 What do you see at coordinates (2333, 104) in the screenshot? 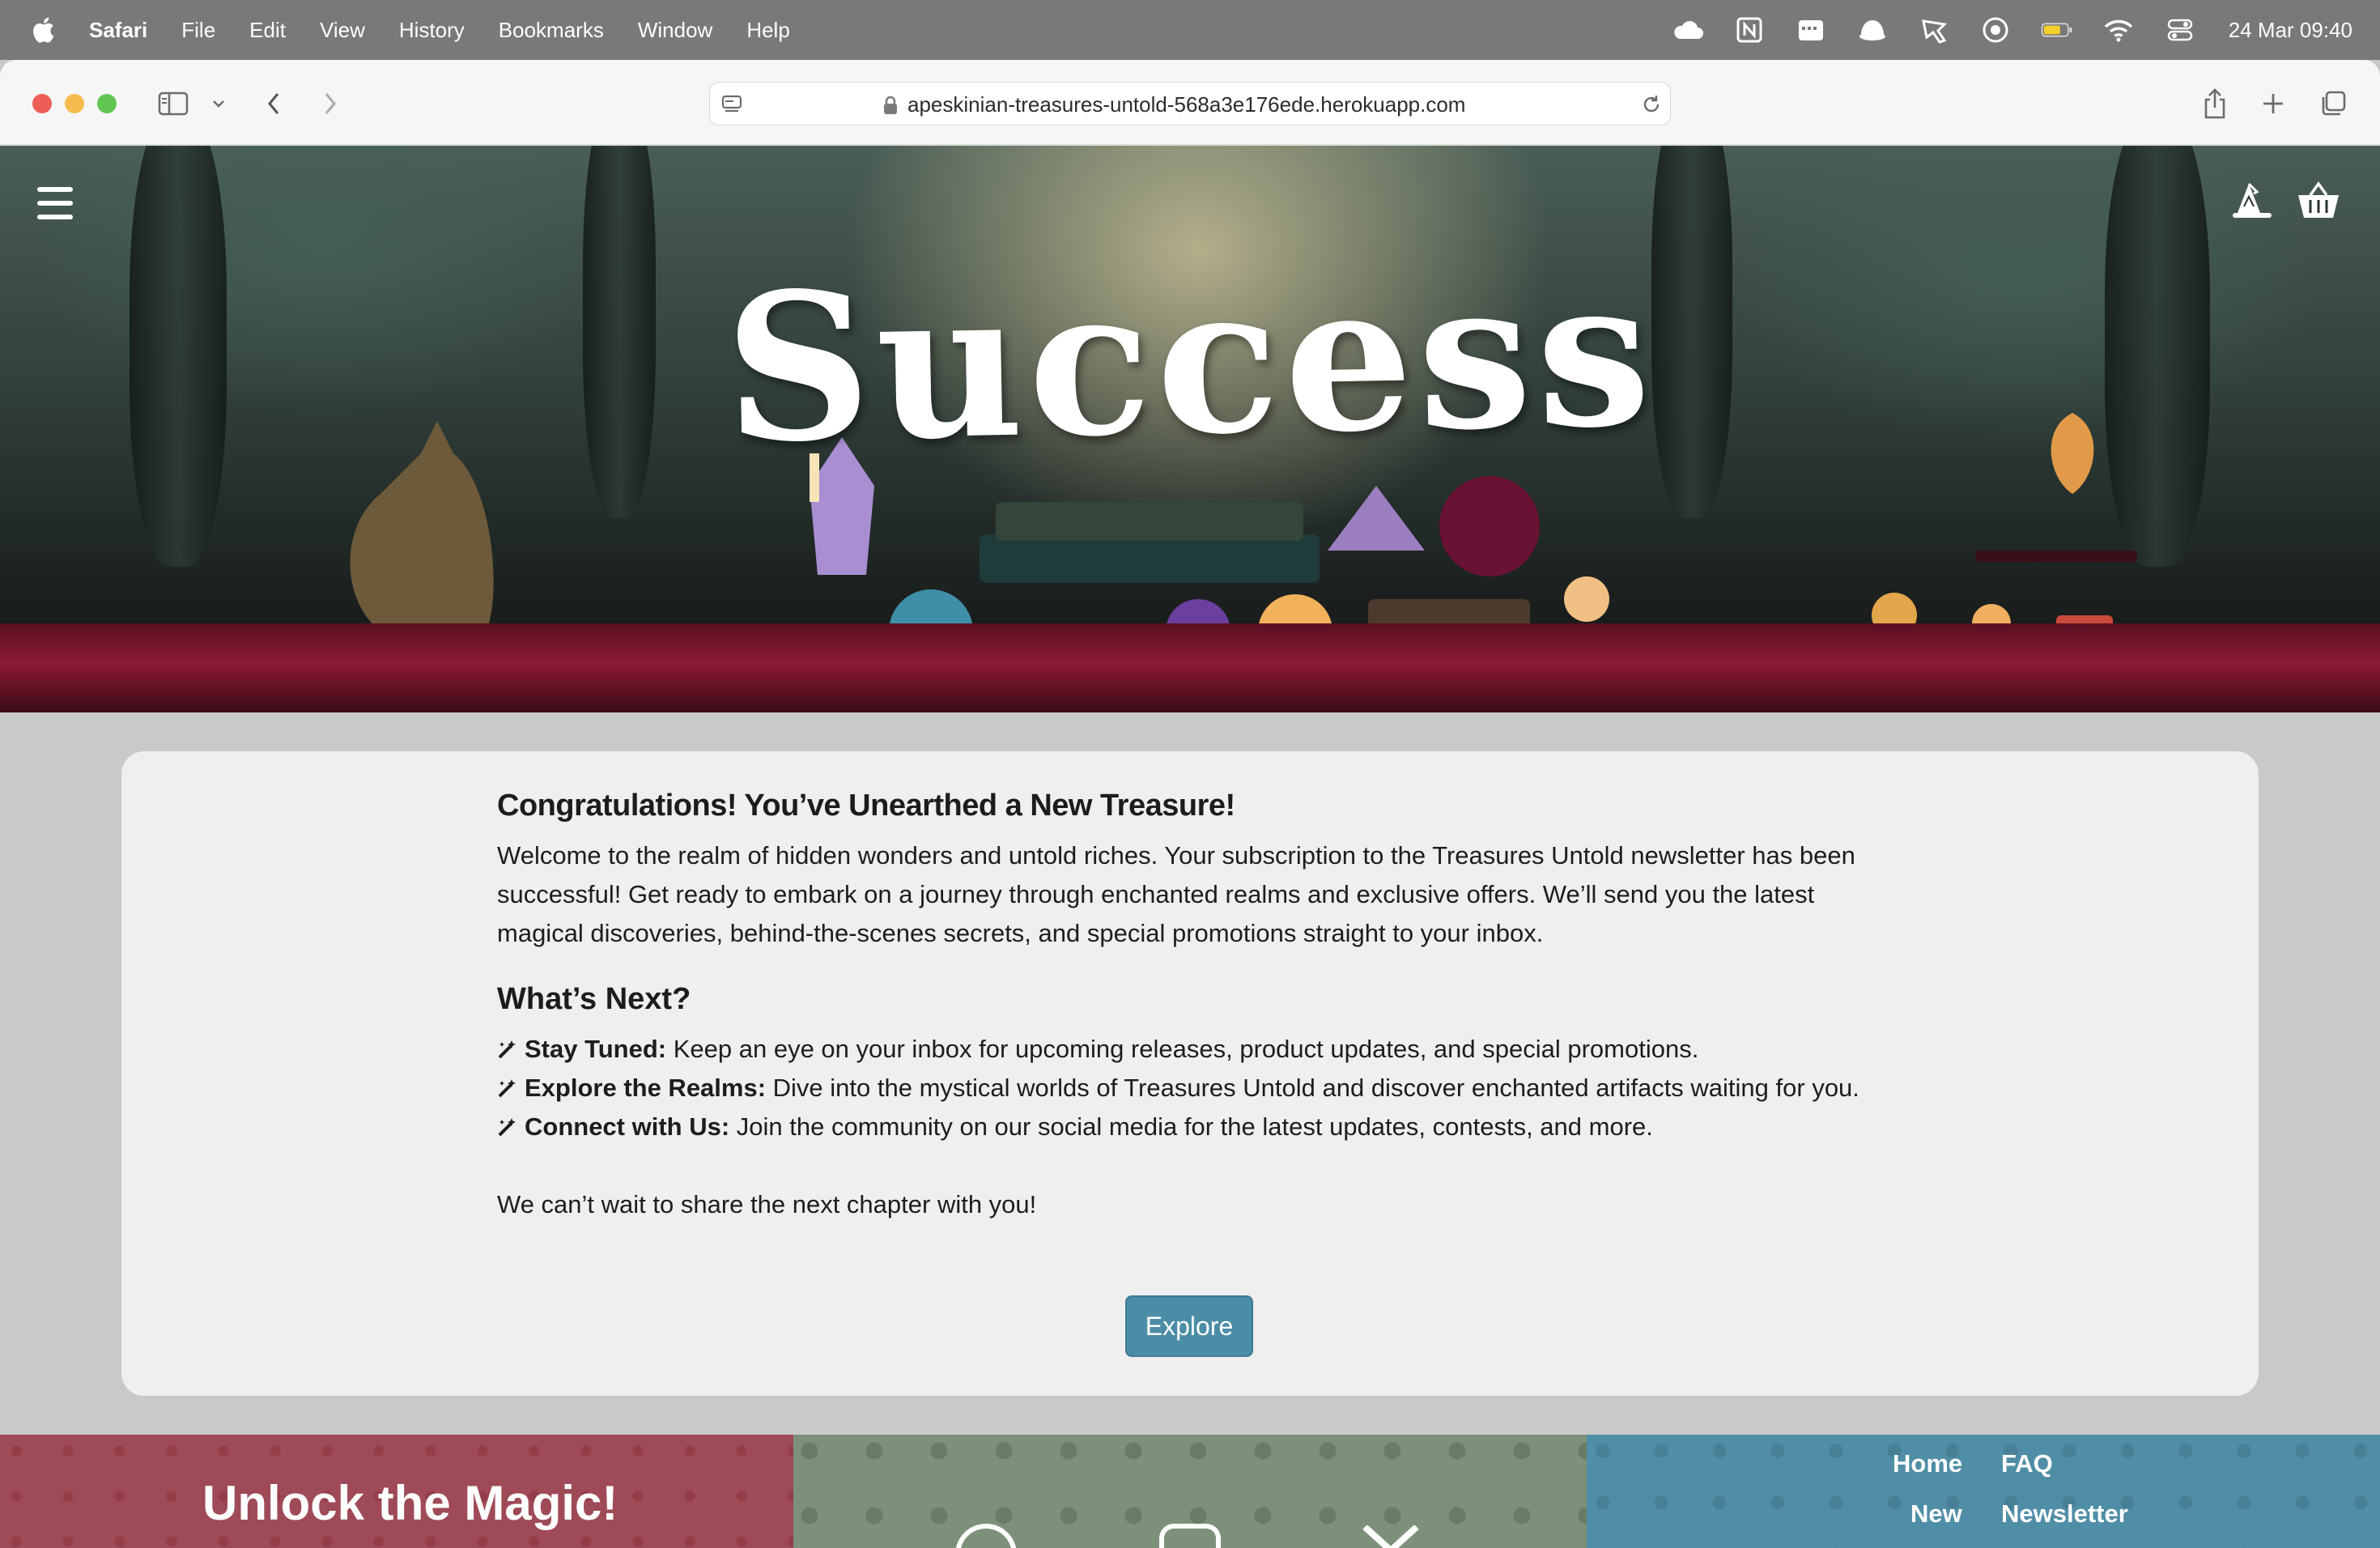
I see `tab-overview-icon` at bounding box center [2333, 104].